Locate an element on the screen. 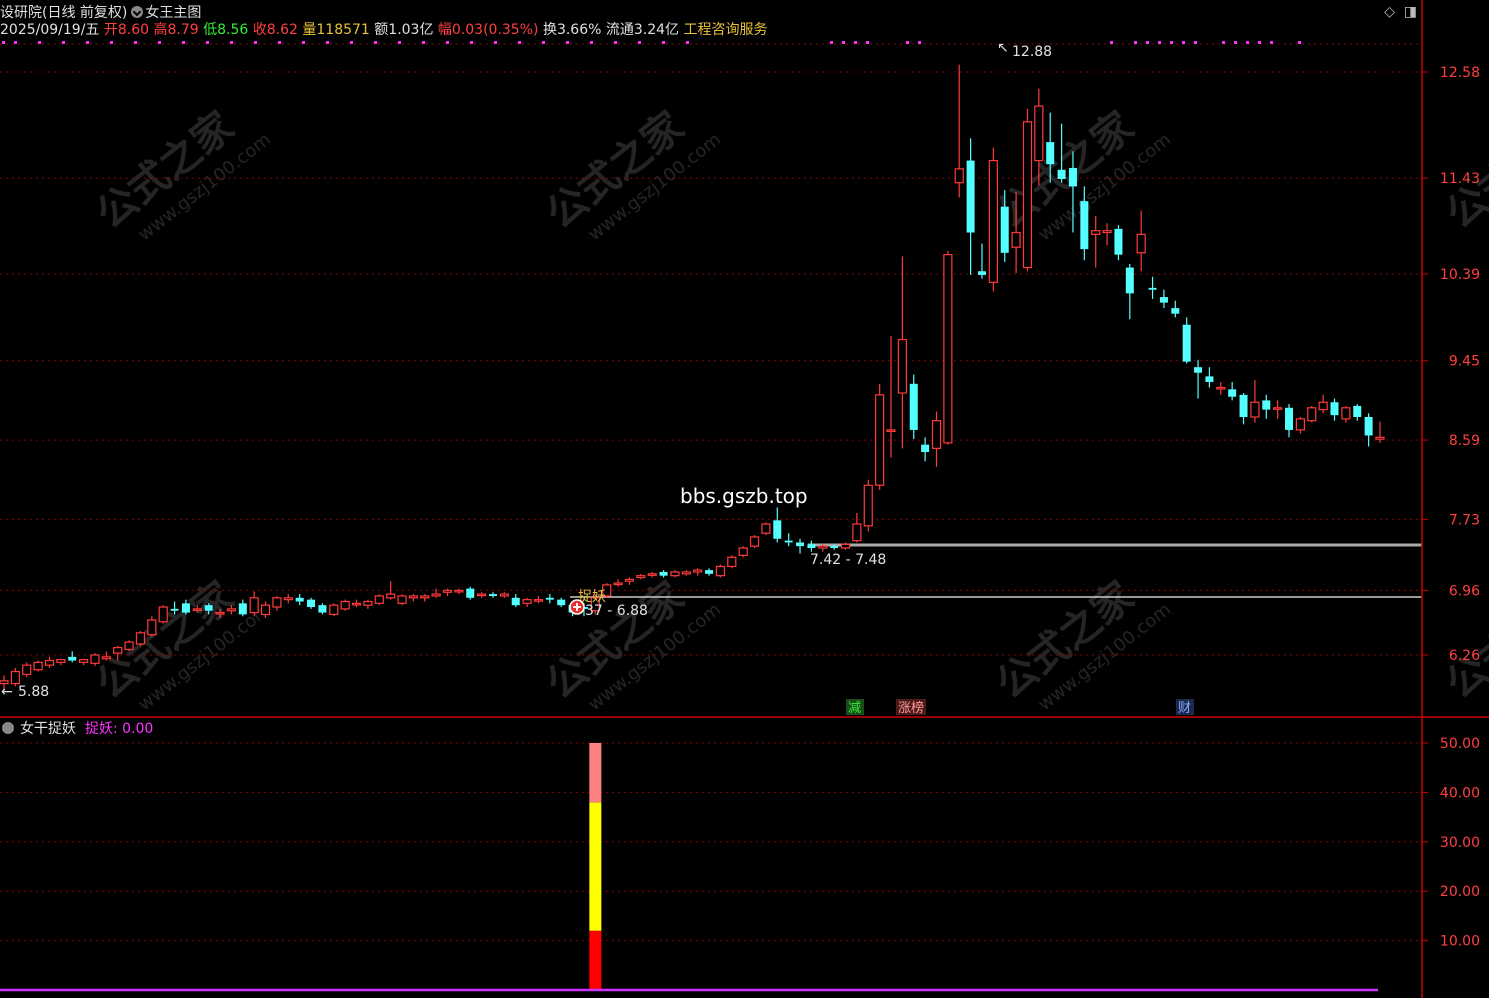 The width and height of the screenshot is (1489, 998). event-marker-3: 财 is located at coordinates (1185, 707).